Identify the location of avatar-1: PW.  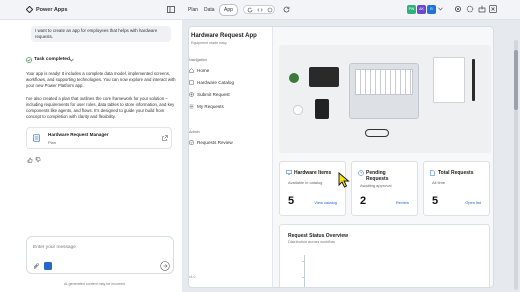
(411, 9).